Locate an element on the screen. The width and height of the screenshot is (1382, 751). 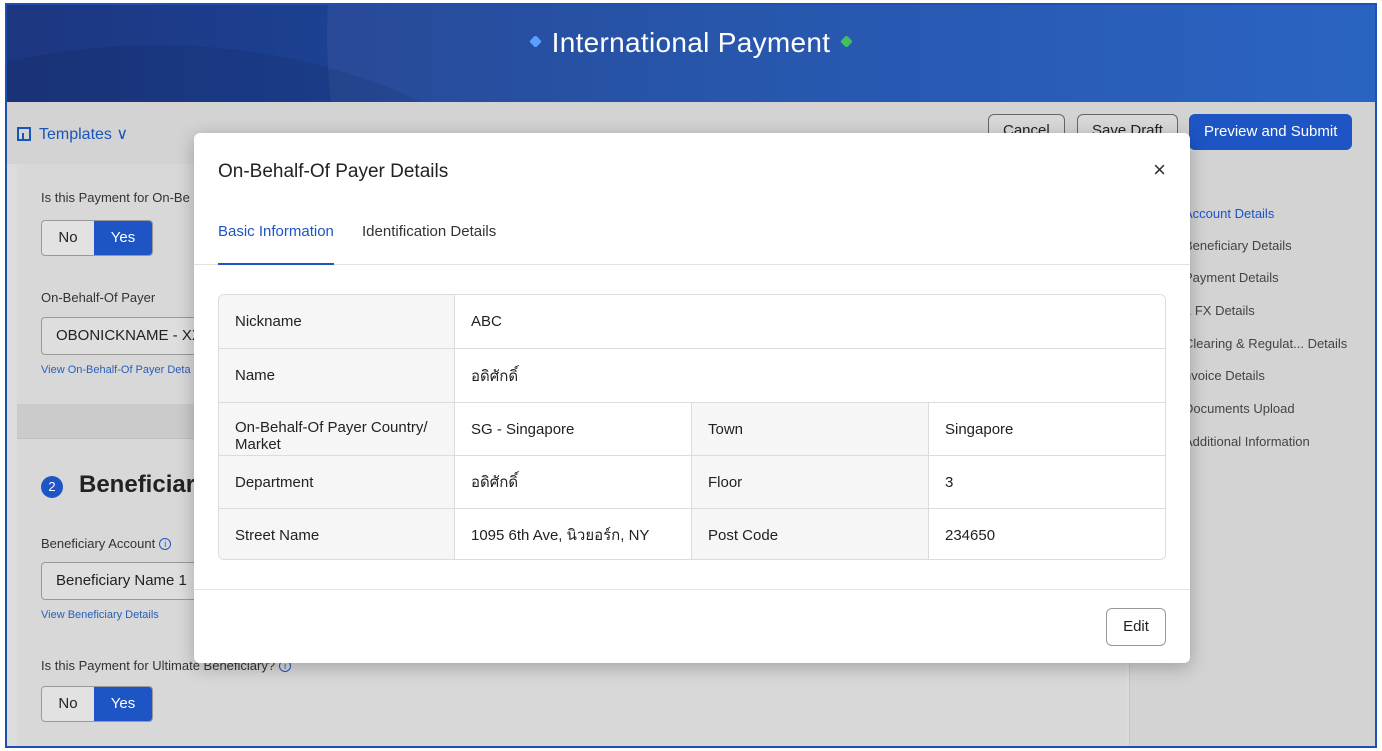
header-banner: International Payment is located at coordinates (691, 53).